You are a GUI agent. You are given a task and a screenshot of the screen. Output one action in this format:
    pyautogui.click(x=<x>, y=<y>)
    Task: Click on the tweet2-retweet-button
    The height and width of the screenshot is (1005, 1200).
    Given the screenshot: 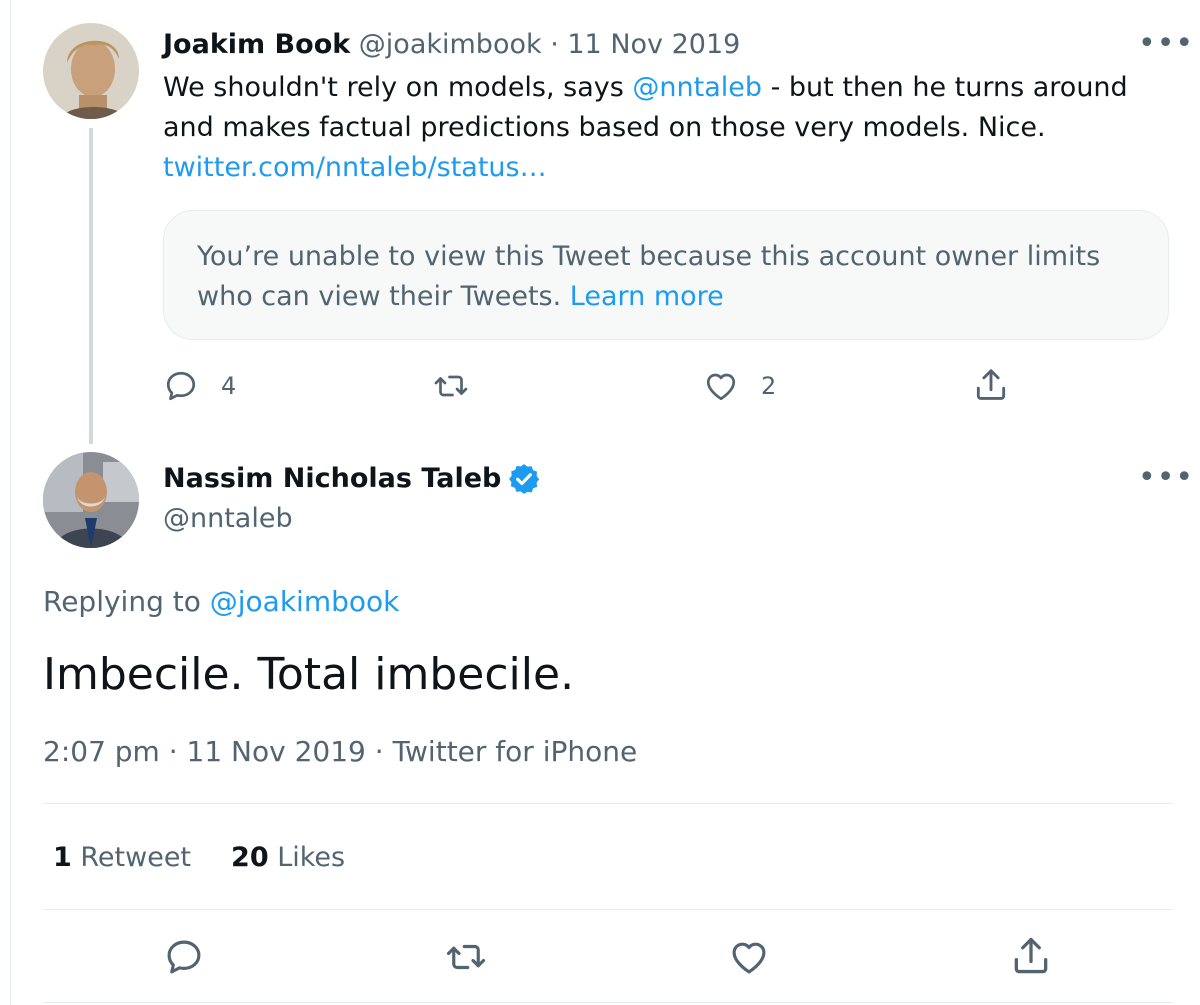 What is the action you would take?
    pyautogui.click(x=466, y=957)
    